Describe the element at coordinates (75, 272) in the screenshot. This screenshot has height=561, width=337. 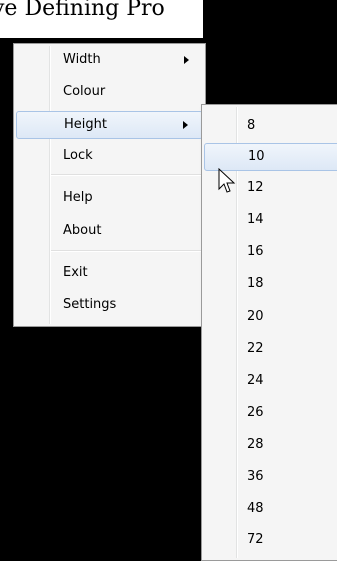
I see `menu-item-label: Exit` at that location.